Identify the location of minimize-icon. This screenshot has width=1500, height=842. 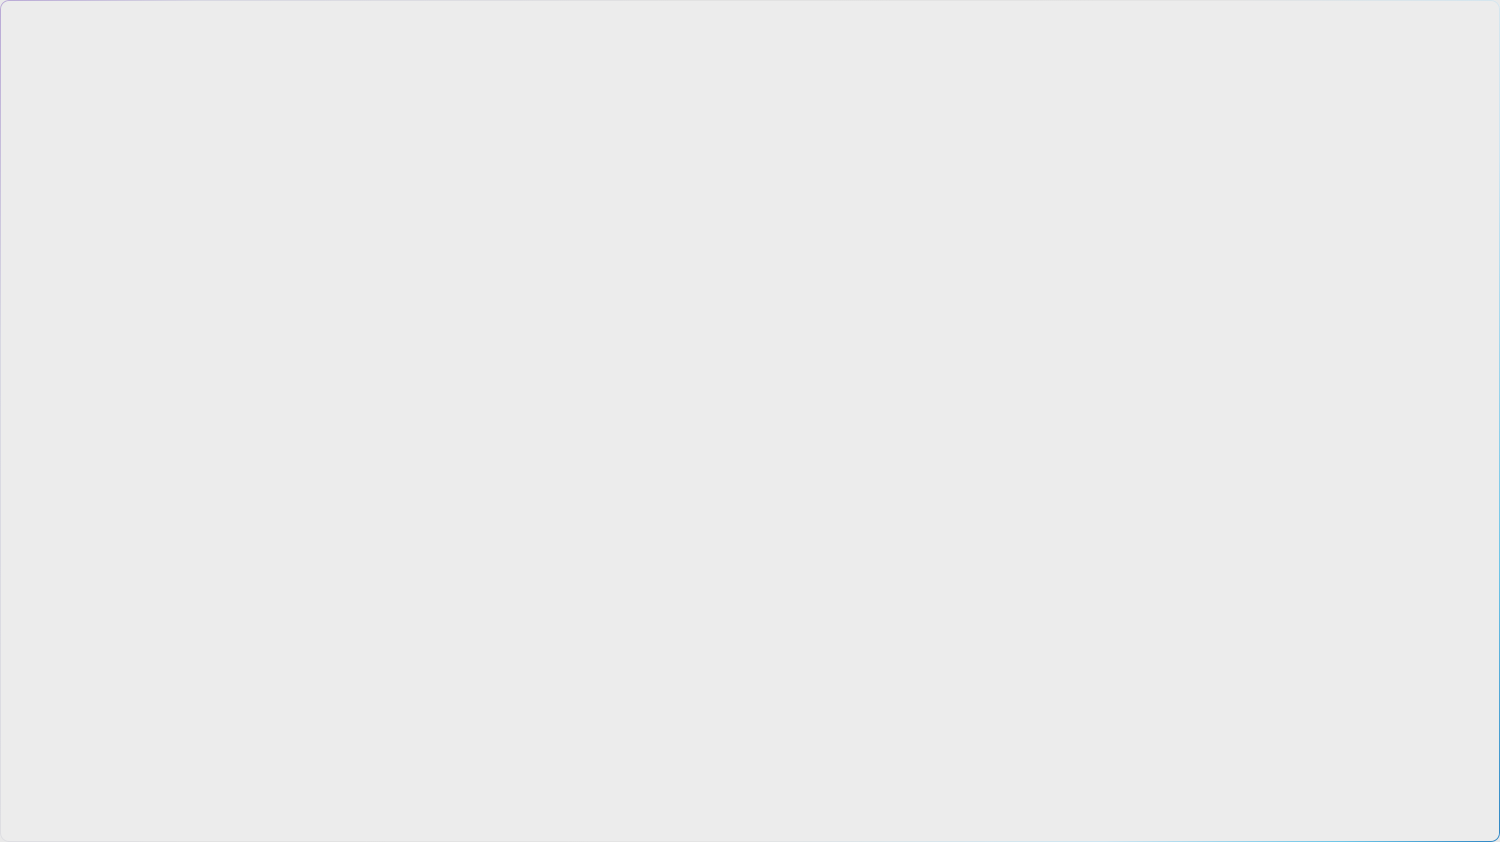
(1382, 22).